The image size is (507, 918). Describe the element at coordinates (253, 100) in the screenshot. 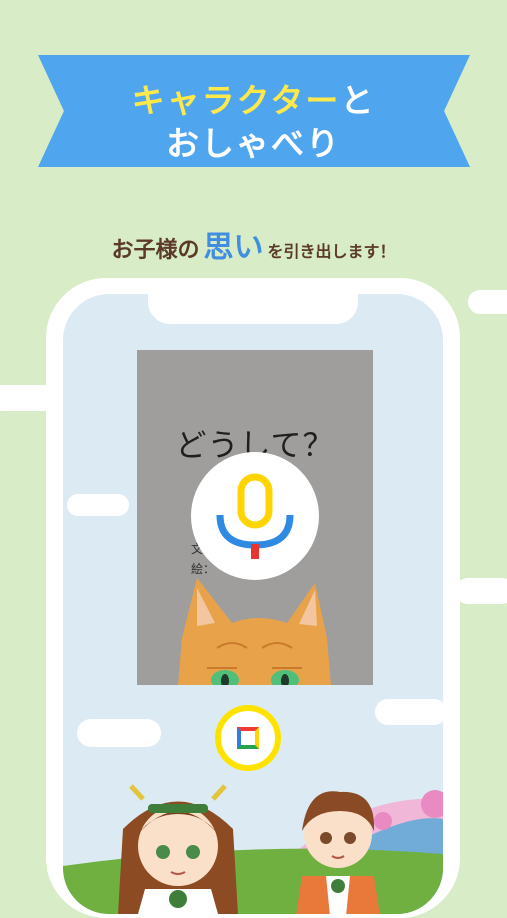

I see `banner-line1: キャラクターと` at that location.